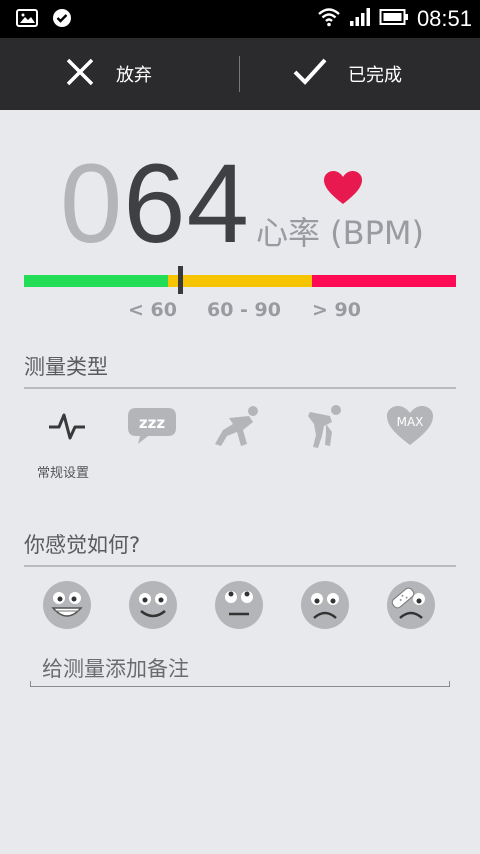 This screenshot has width=480, height=854. I want to click on feeling-divider, so click(240, 566).